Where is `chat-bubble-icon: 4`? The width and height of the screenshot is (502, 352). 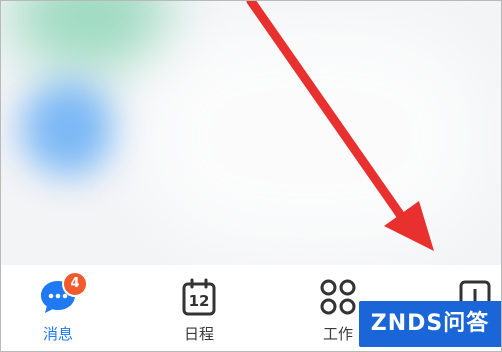
chat-bubble-icon: 4 is located at coordinates (63, 294).